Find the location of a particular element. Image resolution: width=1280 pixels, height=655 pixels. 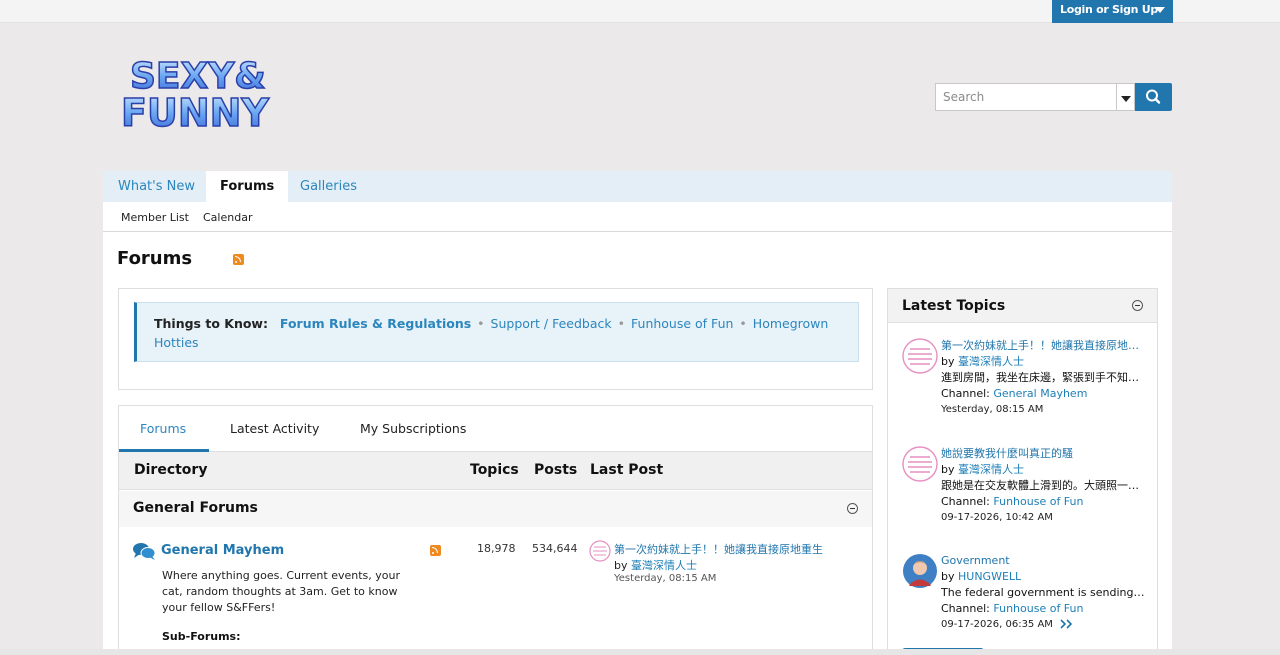

tab-forums-list: Forums is located at coordinates (163, 428).